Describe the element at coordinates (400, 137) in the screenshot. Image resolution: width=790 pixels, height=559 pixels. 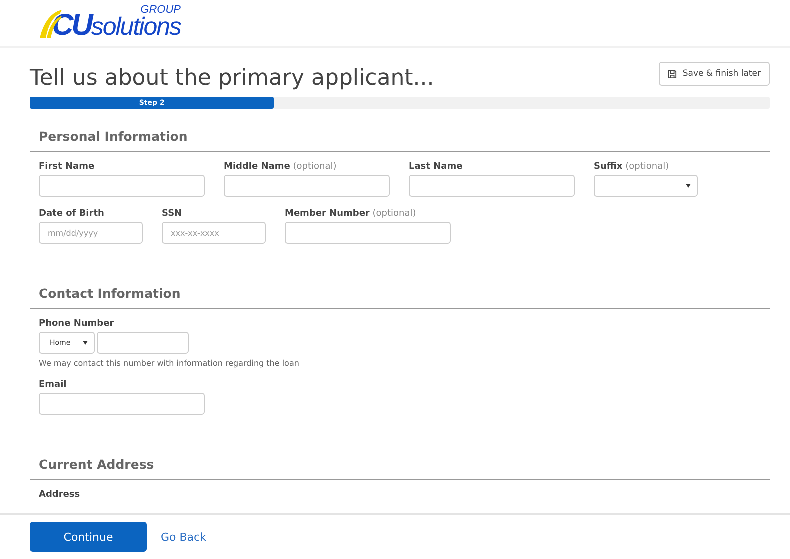
I see `section-heading: Personal Information` at that location.